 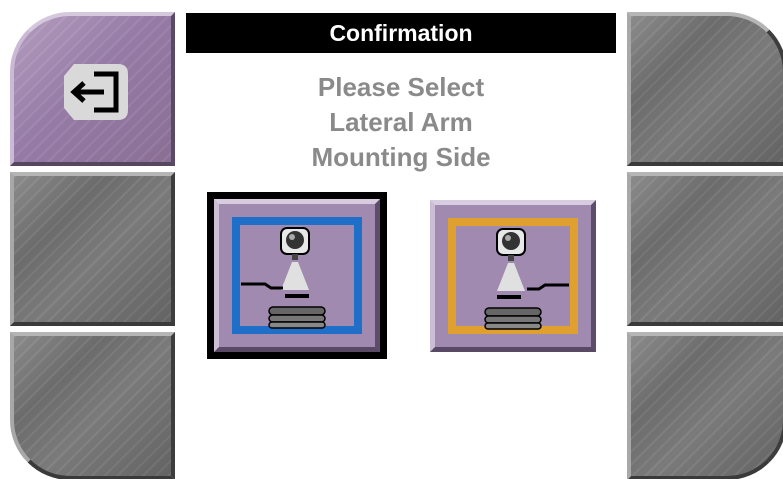 I want to click on prompt-line: Lateral Arm, so click(x=401, y=122).